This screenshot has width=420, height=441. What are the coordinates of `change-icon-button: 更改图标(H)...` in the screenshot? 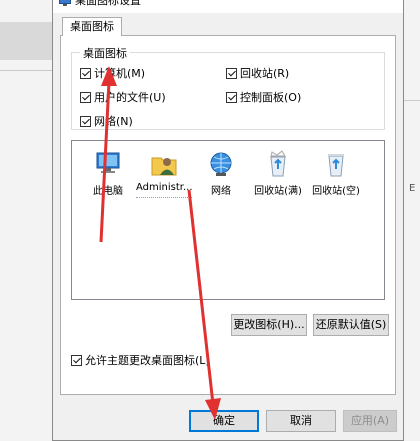 It's located at (269, 325).